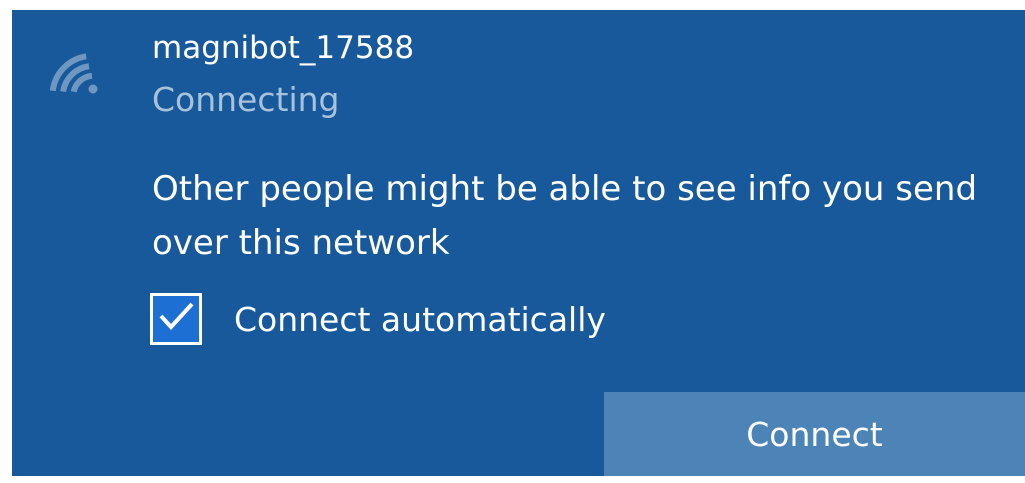 The image size is (1025, 483). I want to click on connect-automatically-option: Connect automatically, so click(378, 319).